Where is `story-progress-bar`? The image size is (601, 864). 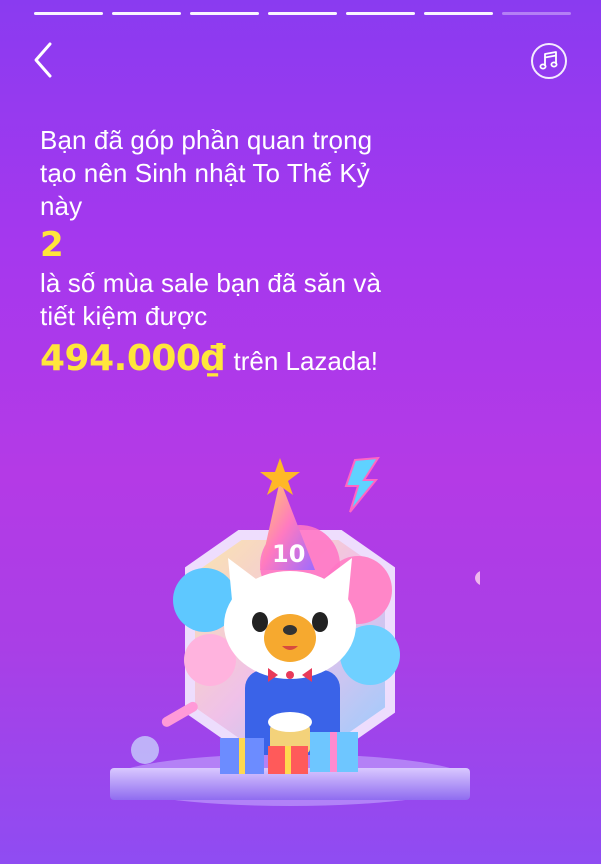 story-progress-bar is located at coordinates (302, 13).